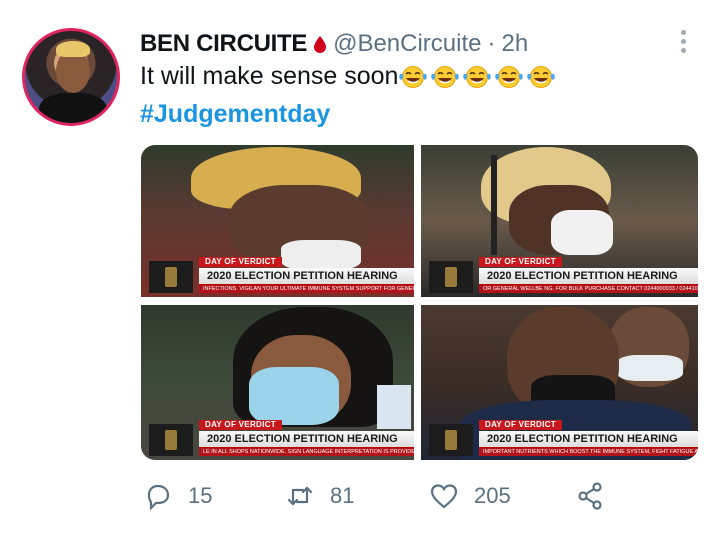 This screenshot has height=533, width=720. I want to click on avatar-hair, so click(73, 49).